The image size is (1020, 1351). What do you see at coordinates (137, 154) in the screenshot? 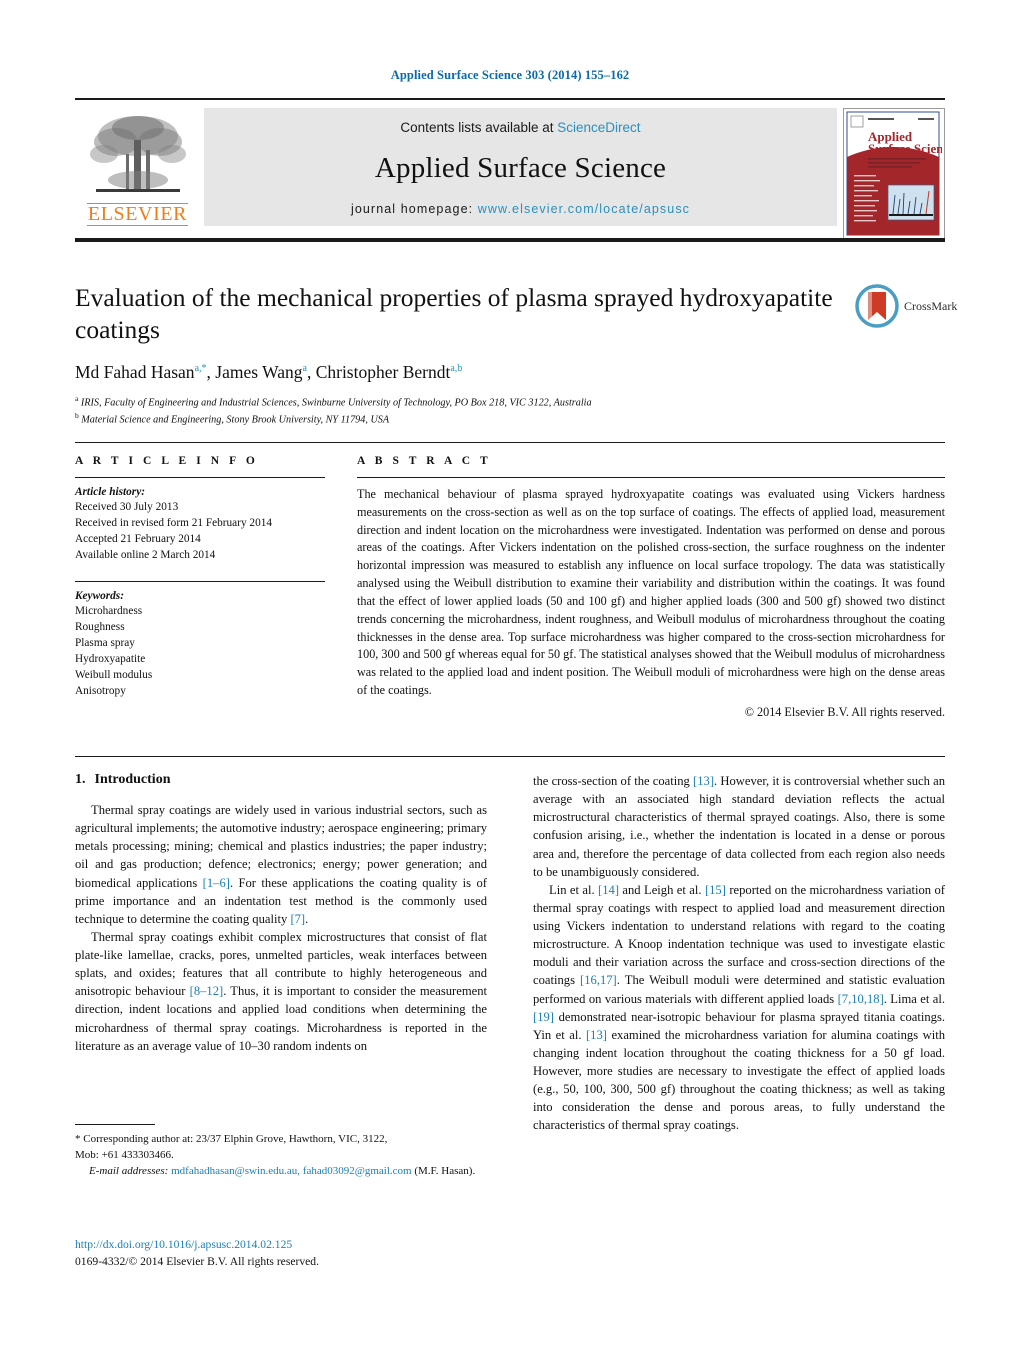
I see `elsevier-tree-icon` at bounding box center [137, 154].